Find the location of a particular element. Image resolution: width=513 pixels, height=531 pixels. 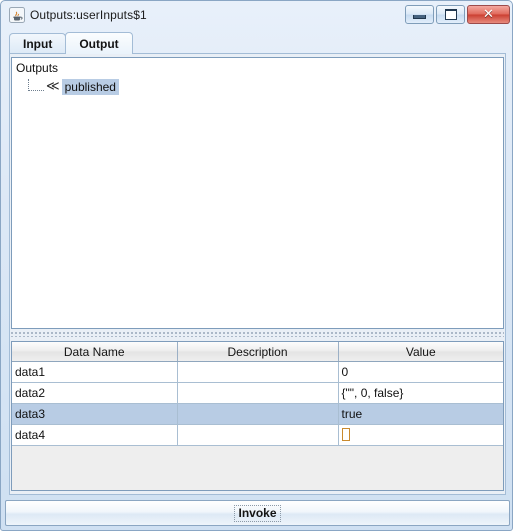

tab-strip: Input Output is located at coordinates (257, 43).